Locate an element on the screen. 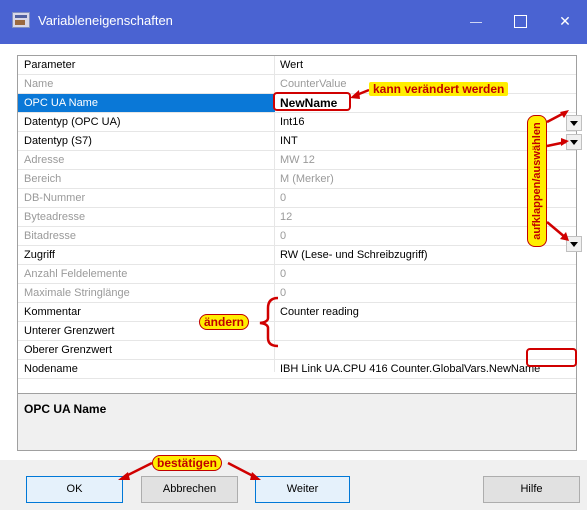 The image size is (587, 510). param-label: OPC UA Name is located at coordinates (61, 103).